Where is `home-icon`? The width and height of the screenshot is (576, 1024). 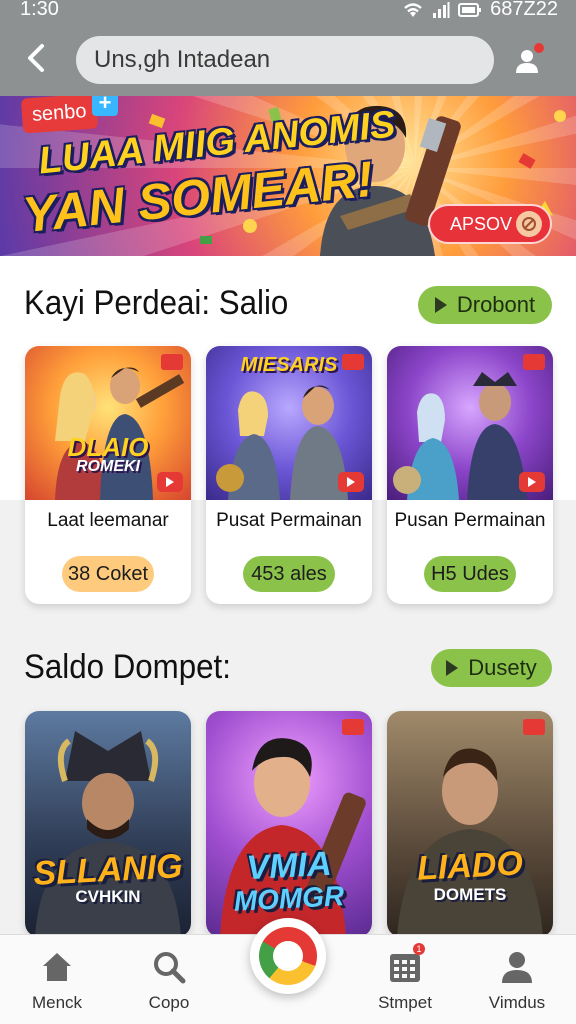 home-icon is located at coordinates (57, 967).